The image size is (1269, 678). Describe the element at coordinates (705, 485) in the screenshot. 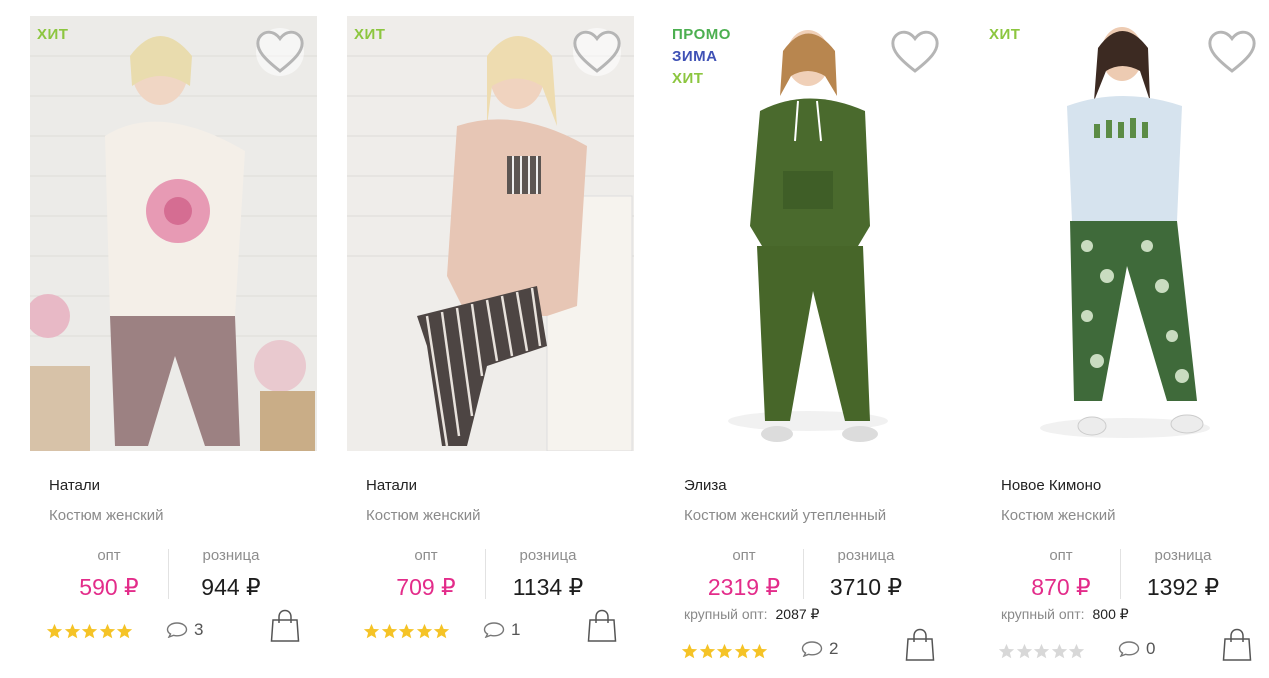

I see `product-name: Элиза` at that location.